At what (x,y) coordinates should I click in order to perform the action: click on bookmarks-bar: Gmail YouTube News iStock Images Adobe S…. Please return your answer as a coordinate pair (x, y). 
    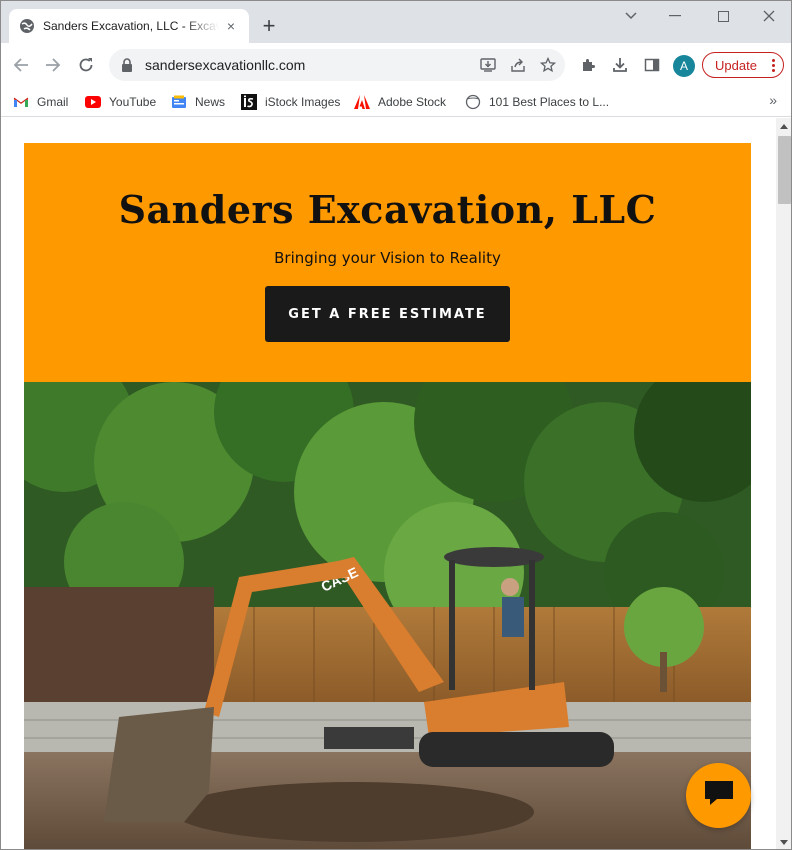
    Looking at the image, I should click on (396, 102).